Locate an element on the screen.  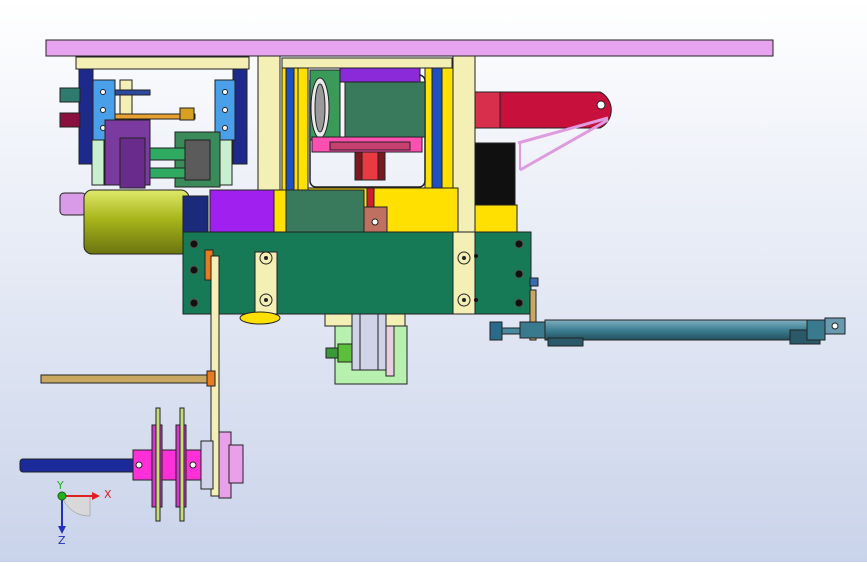
lower-cylinder-block is located at coordinates (366, 349).